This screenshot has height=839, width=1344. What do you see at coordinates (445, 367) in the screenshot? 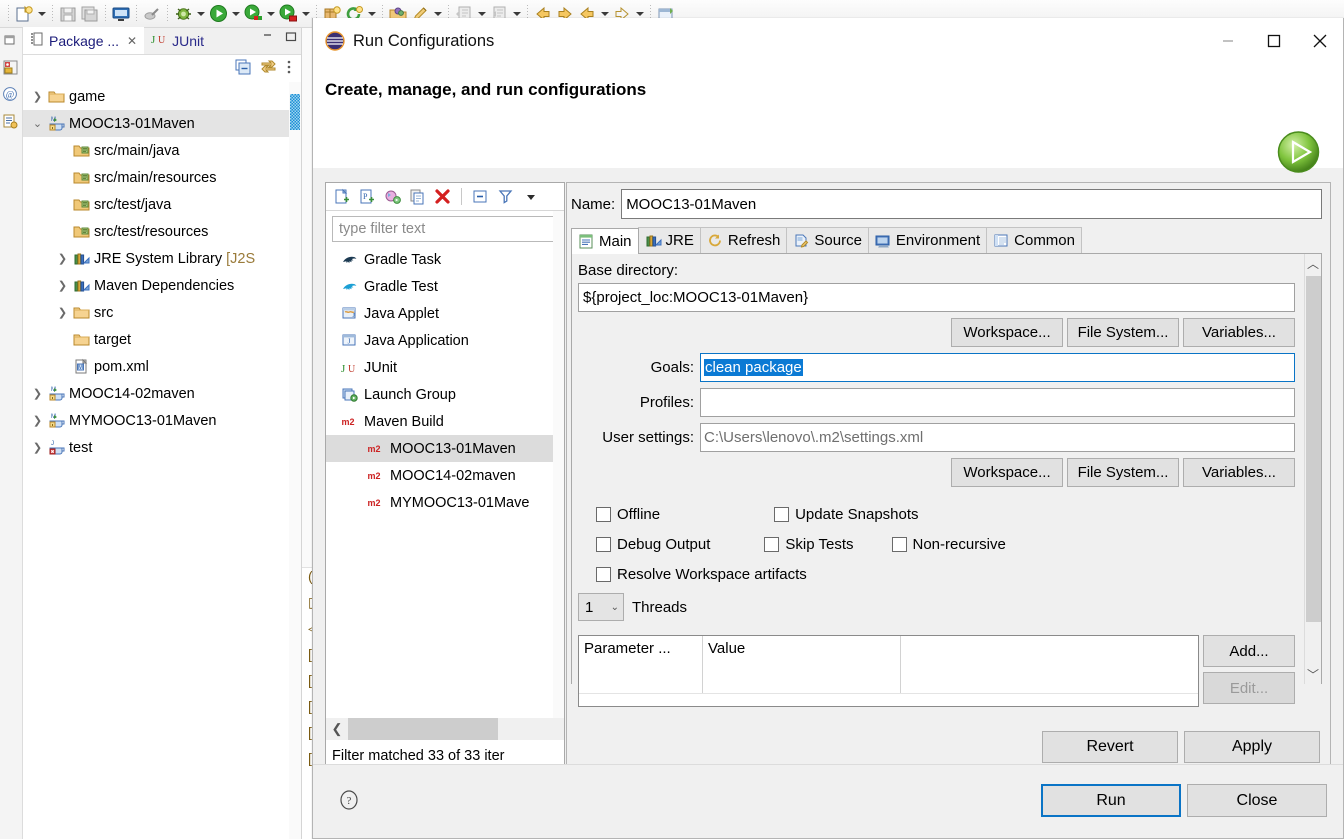
I see `config-item-junit: J U JUnit` at bounding box center [445, 367].